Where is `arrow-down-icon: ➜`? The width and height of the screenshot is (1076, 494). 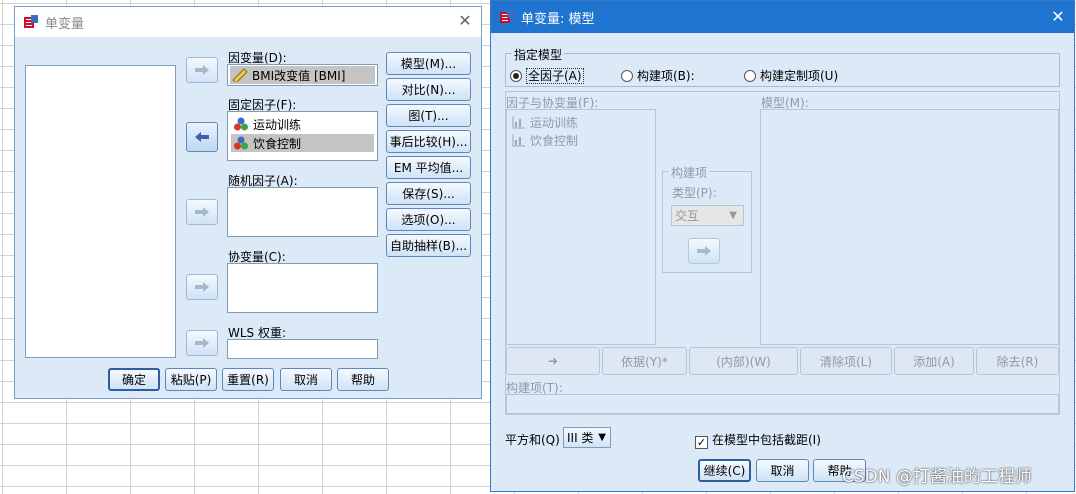
arrow-down-icon: ➜ is located at coordinates (553, 361).